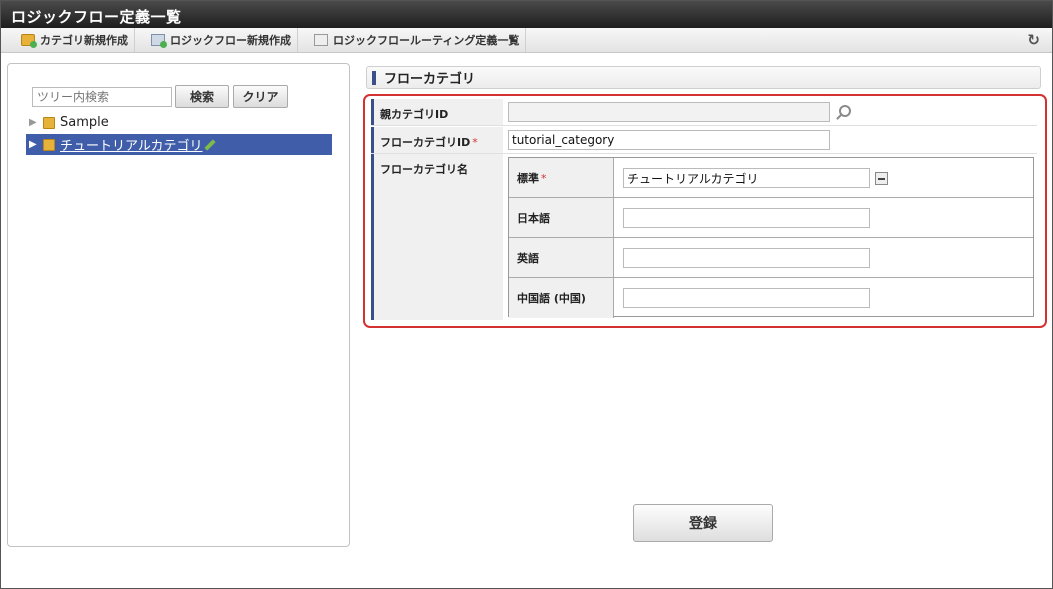 The height and width of the screenshot is (589, 1053). I want to click on tree-node-label: チュートリアルカテゴリ, so click(131, 146).